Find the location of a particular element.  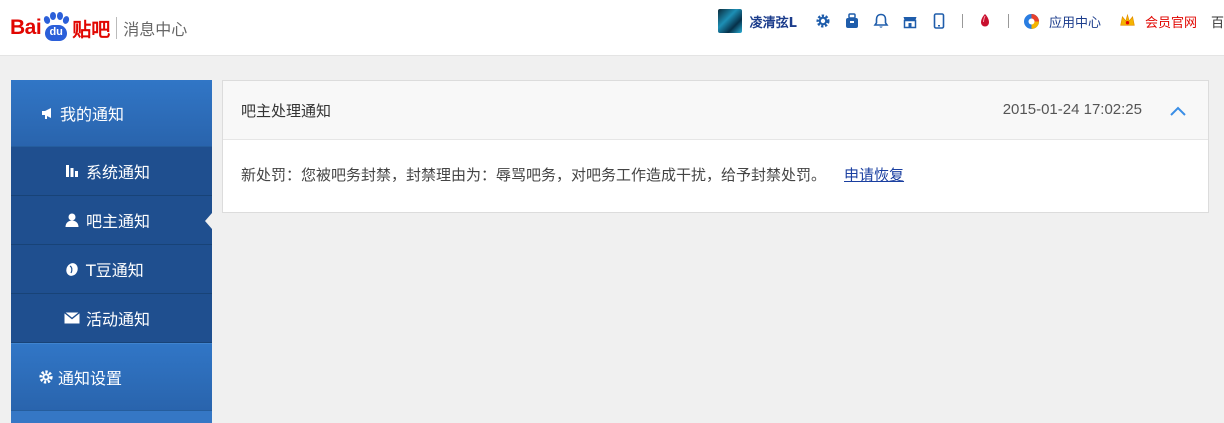

megaphone-icon is located at coordinates (48, 113).